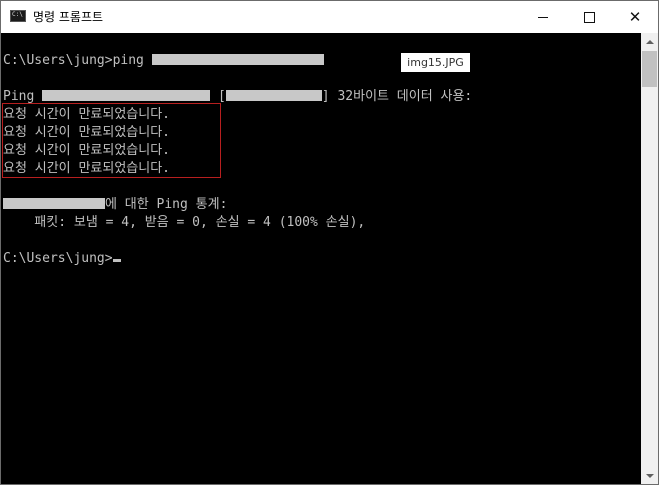 The image size is (659, 485). I want to click on final-prompt: C:\Users\jung>, so click(58, 258).